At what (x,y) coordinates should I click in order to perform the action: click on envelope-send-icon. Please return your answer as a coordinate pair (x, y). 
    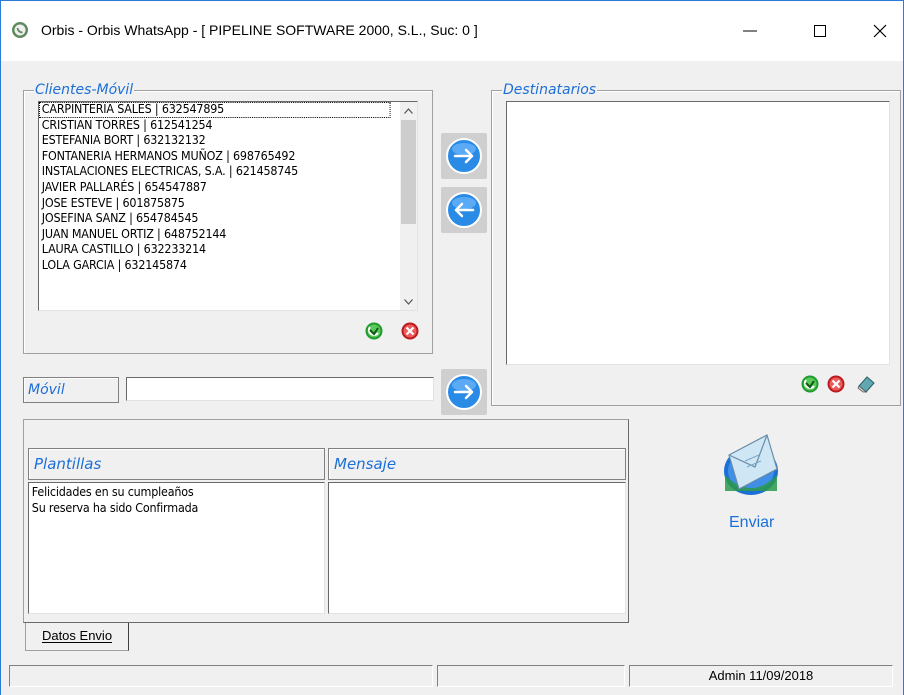
    Looking at the image, I should click on (751, 464).